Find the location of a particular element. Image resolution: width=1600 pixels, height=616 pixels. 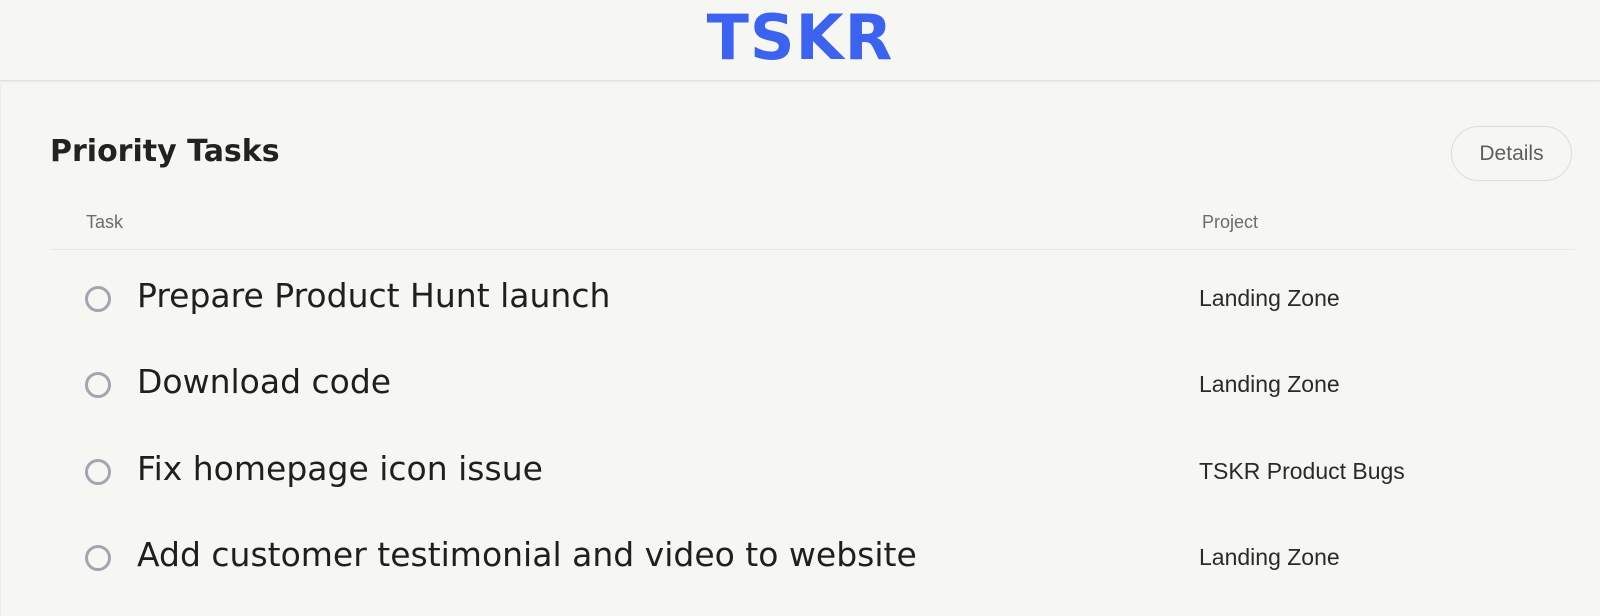

app-logo: TSKR is located at coordinates (800, 38).